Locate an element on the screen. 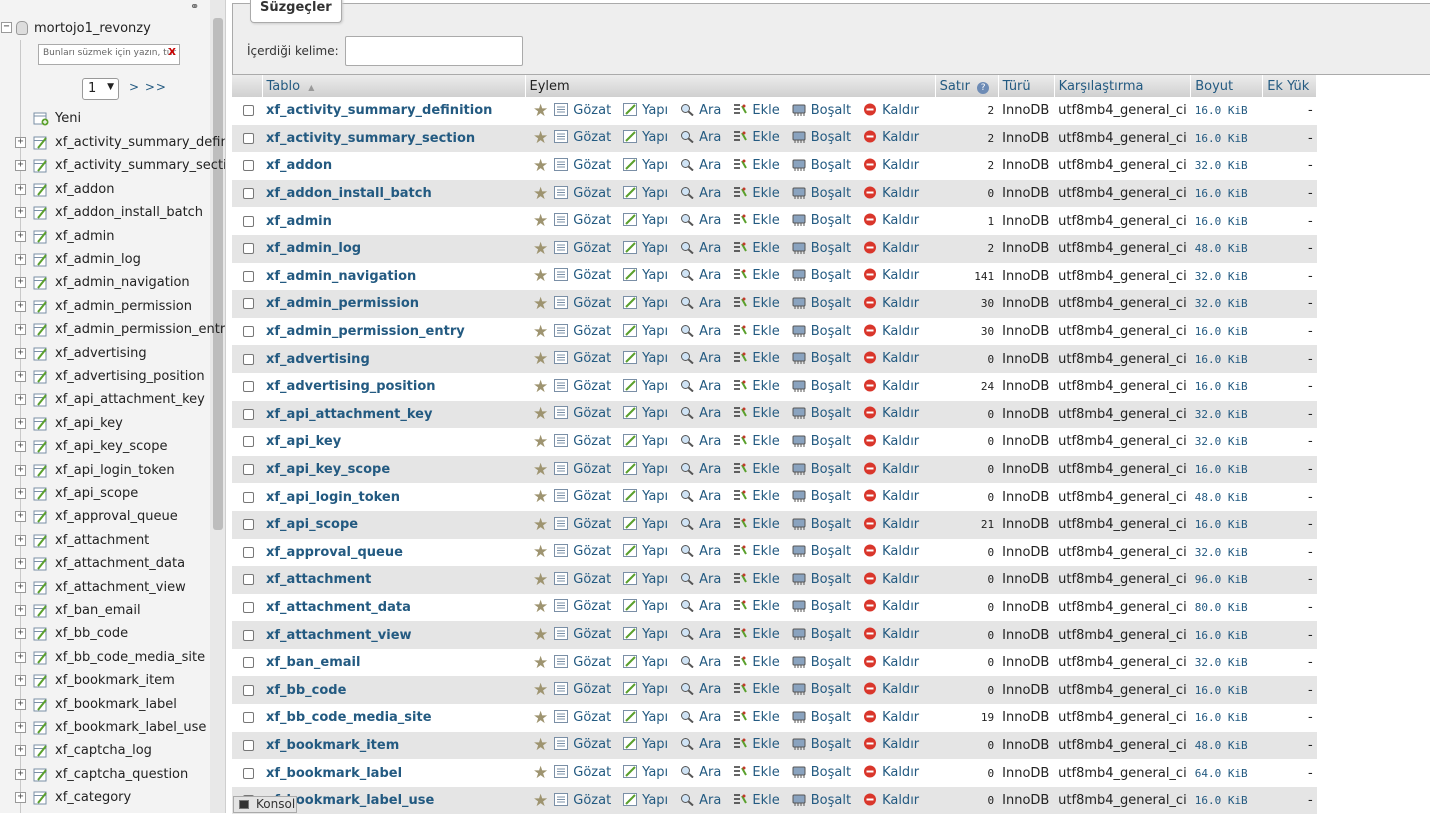 The width and height of the screenshot is (1430, 814). table-name-link: xf_activity_summary_definition is located at coordinates (379, 110).